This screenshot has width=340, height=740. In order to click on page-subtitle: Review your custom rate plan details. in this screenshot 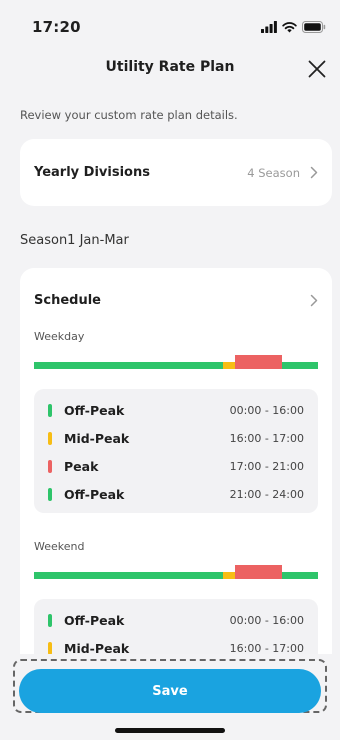, I will do `click(129, 115)`.